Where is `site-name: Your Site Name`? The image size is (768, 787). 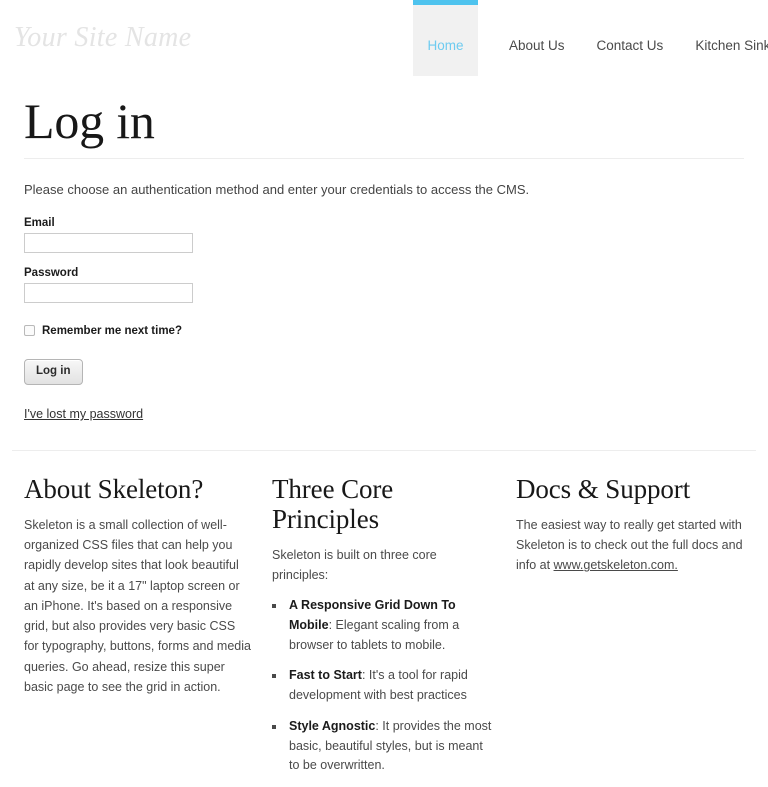 site-name: Your Site Name is located at coordinates (103, 37).